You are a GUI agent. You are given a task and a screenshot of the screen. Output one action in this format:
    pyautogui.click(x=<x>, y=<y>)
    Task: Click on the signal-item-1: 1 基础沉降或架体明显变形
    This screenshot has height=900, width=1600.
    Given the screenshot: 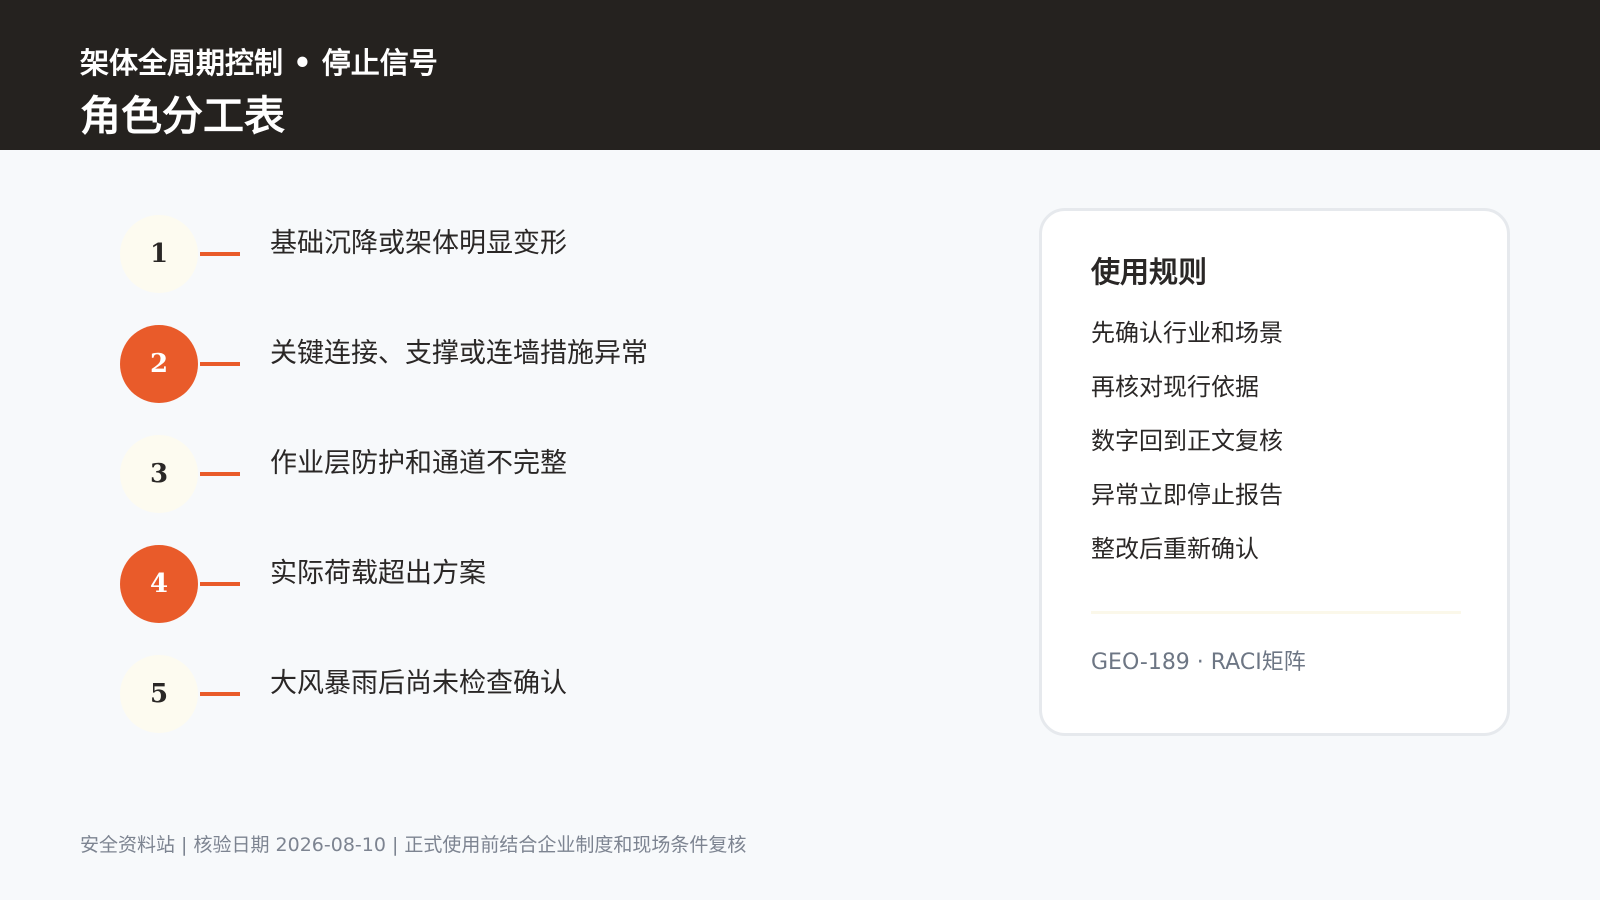 What is the action you would take?
    pyautogui.click(x=470, y=254)
    